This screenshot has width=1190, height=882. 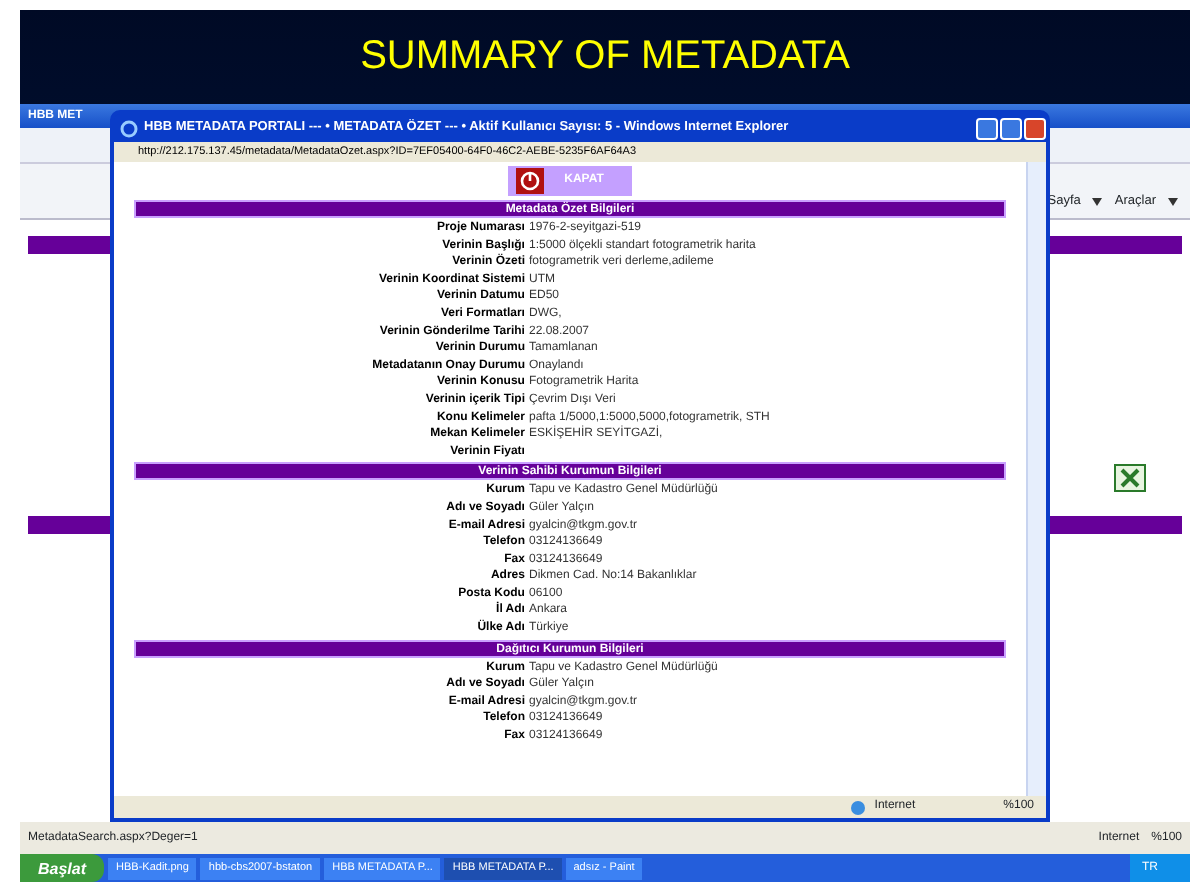 What do you see at coordinates (62, 868) in the screenshot?
I see `start-button: Başlat` at bounding box center [62, 868].